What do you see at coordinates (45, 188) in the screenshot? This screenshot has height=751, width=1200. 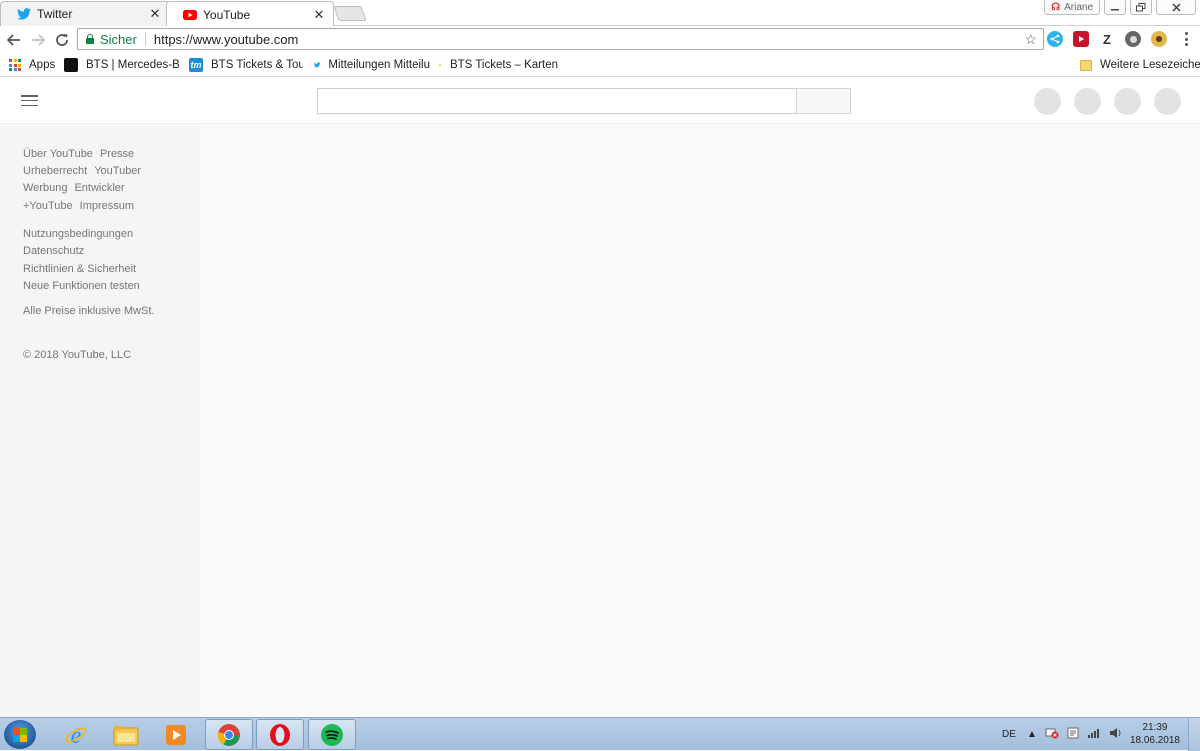 I see `footer-link-advertise: Werbung` at bounding box center [45, 188].